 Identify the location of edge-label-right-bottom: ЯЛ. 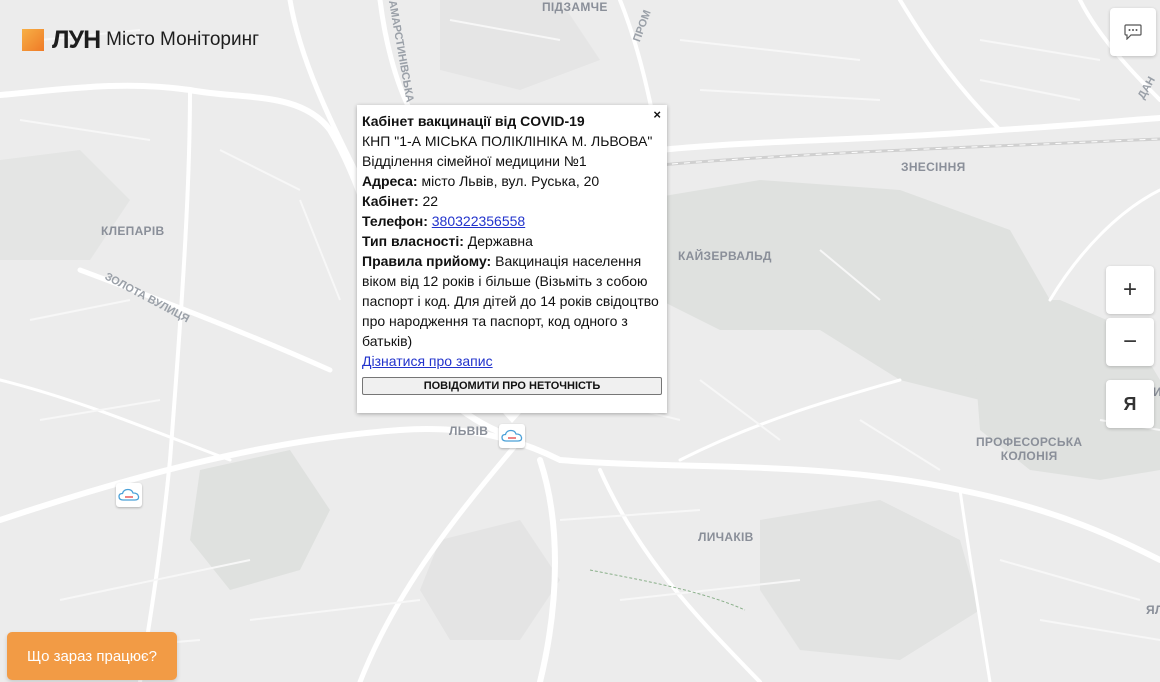
(1153, 610).